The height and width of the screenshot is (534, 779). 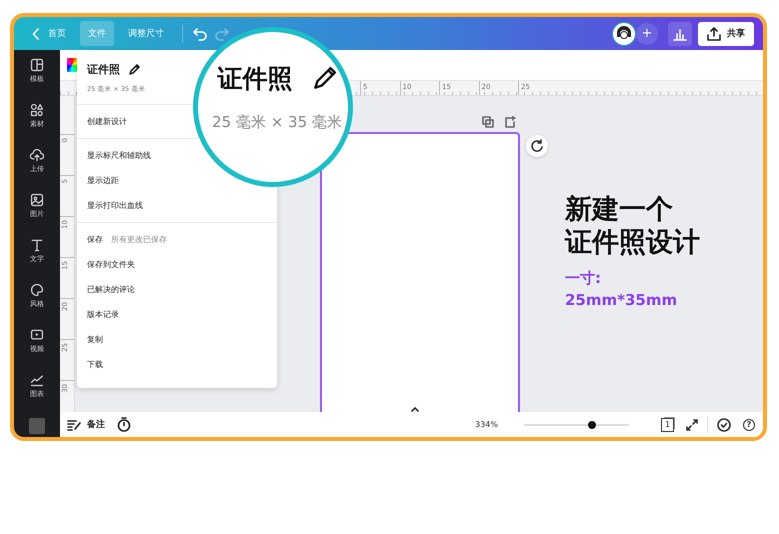 I want to click on menu-item: 保存 所有更改已保存, so click(x=127, y=239).